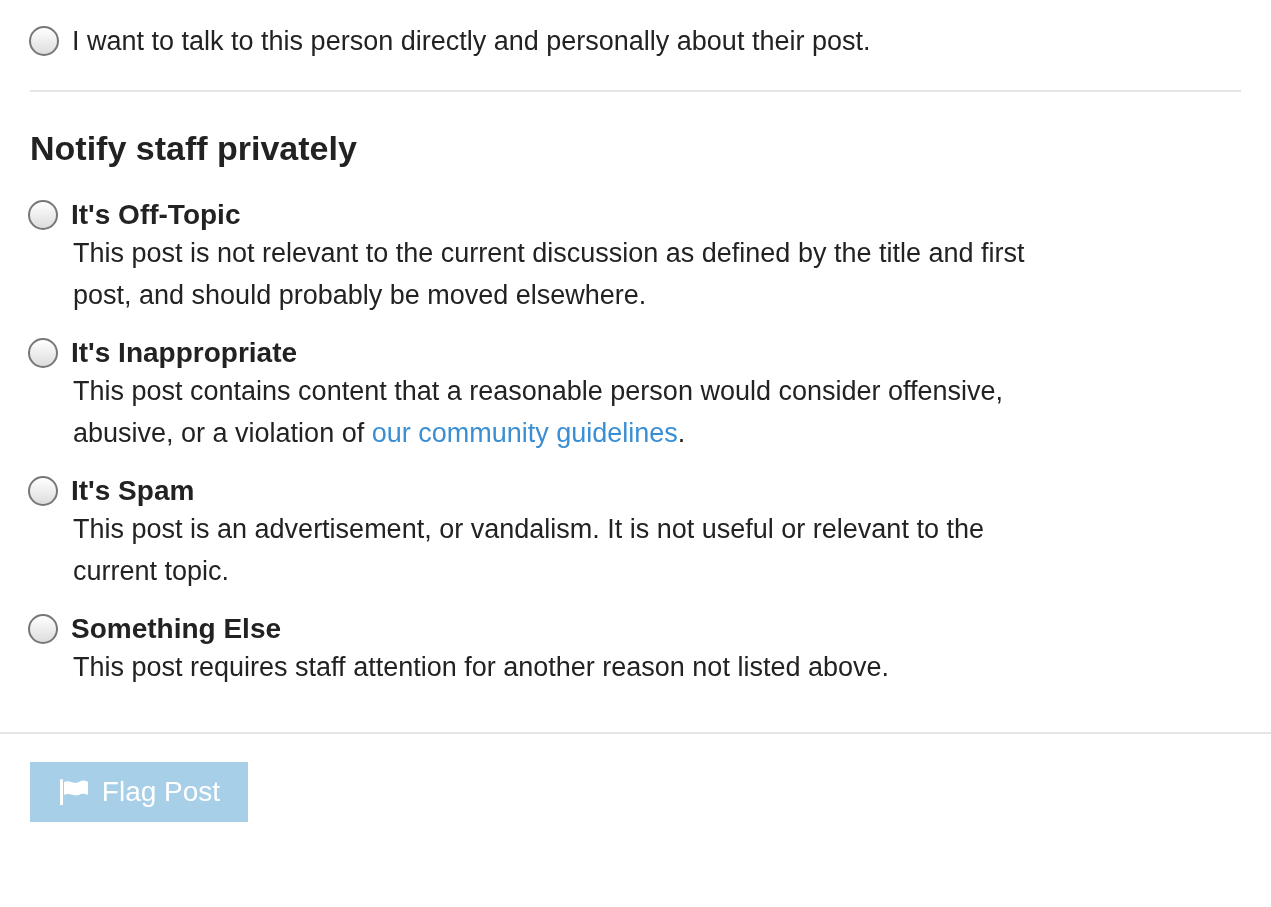 This screenshot has width=1271, height=907. I want to click on option-label: I want to talk to this person directly and personally about their post., so click(471, 41).